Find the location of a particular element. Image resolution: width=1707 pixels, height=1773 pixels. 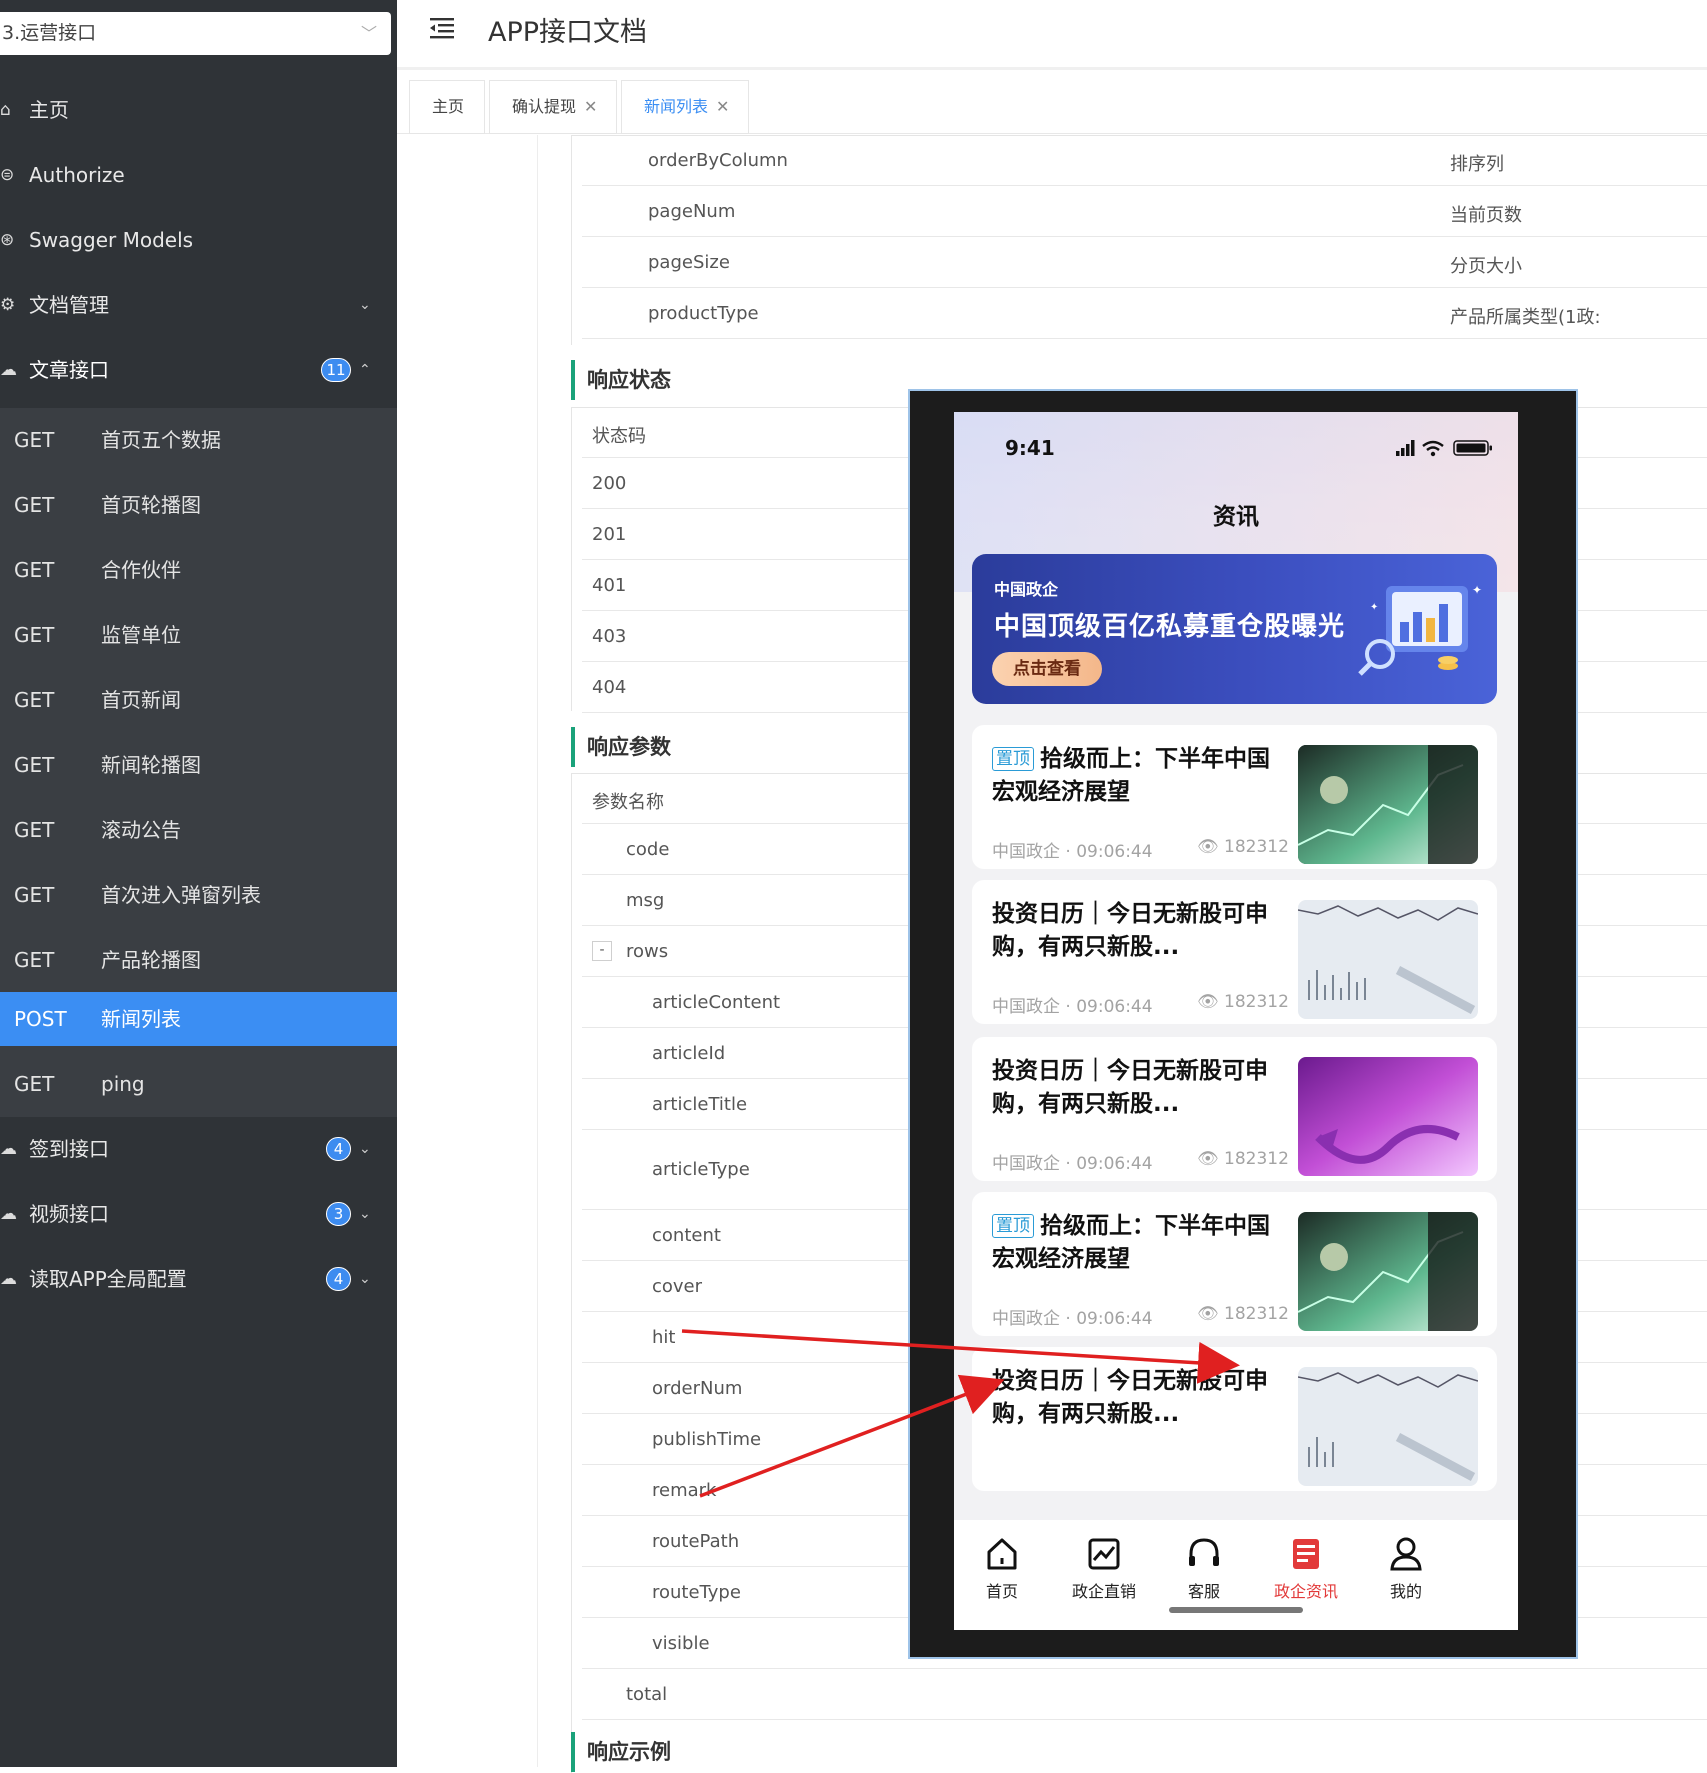

endpoint-item: GET 首次进入弹窗列表 is located at coordinates (198, 895).